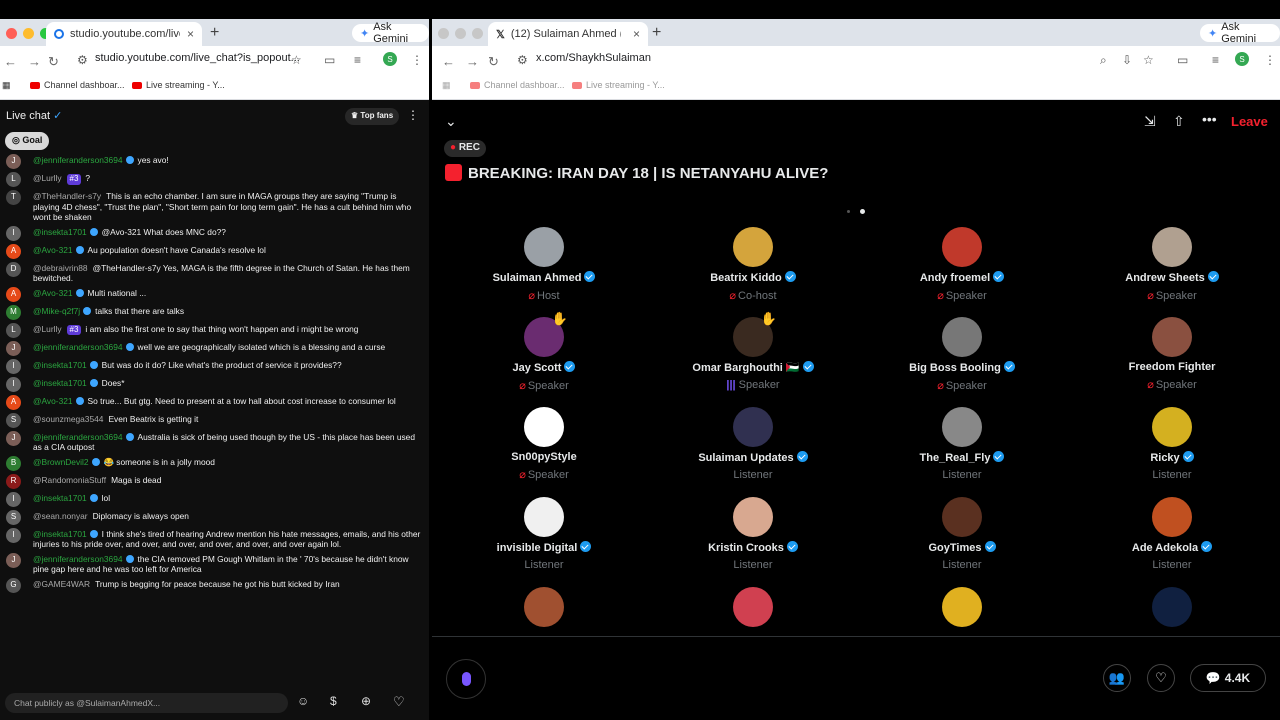 The width and height of the screenshot is (1280, 720). What do you see at coordinates (214, 385) in the screenshot?
I see `chat-message: I @insekta1701 Does*` at bounding box center [214, 385].